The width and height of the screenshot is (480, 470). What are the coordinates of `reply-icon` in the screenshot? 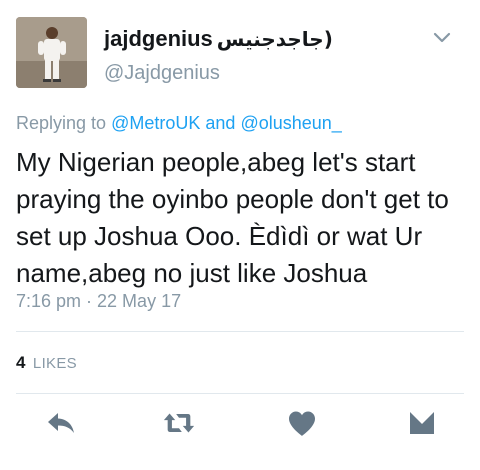 It's located at (61, 423).